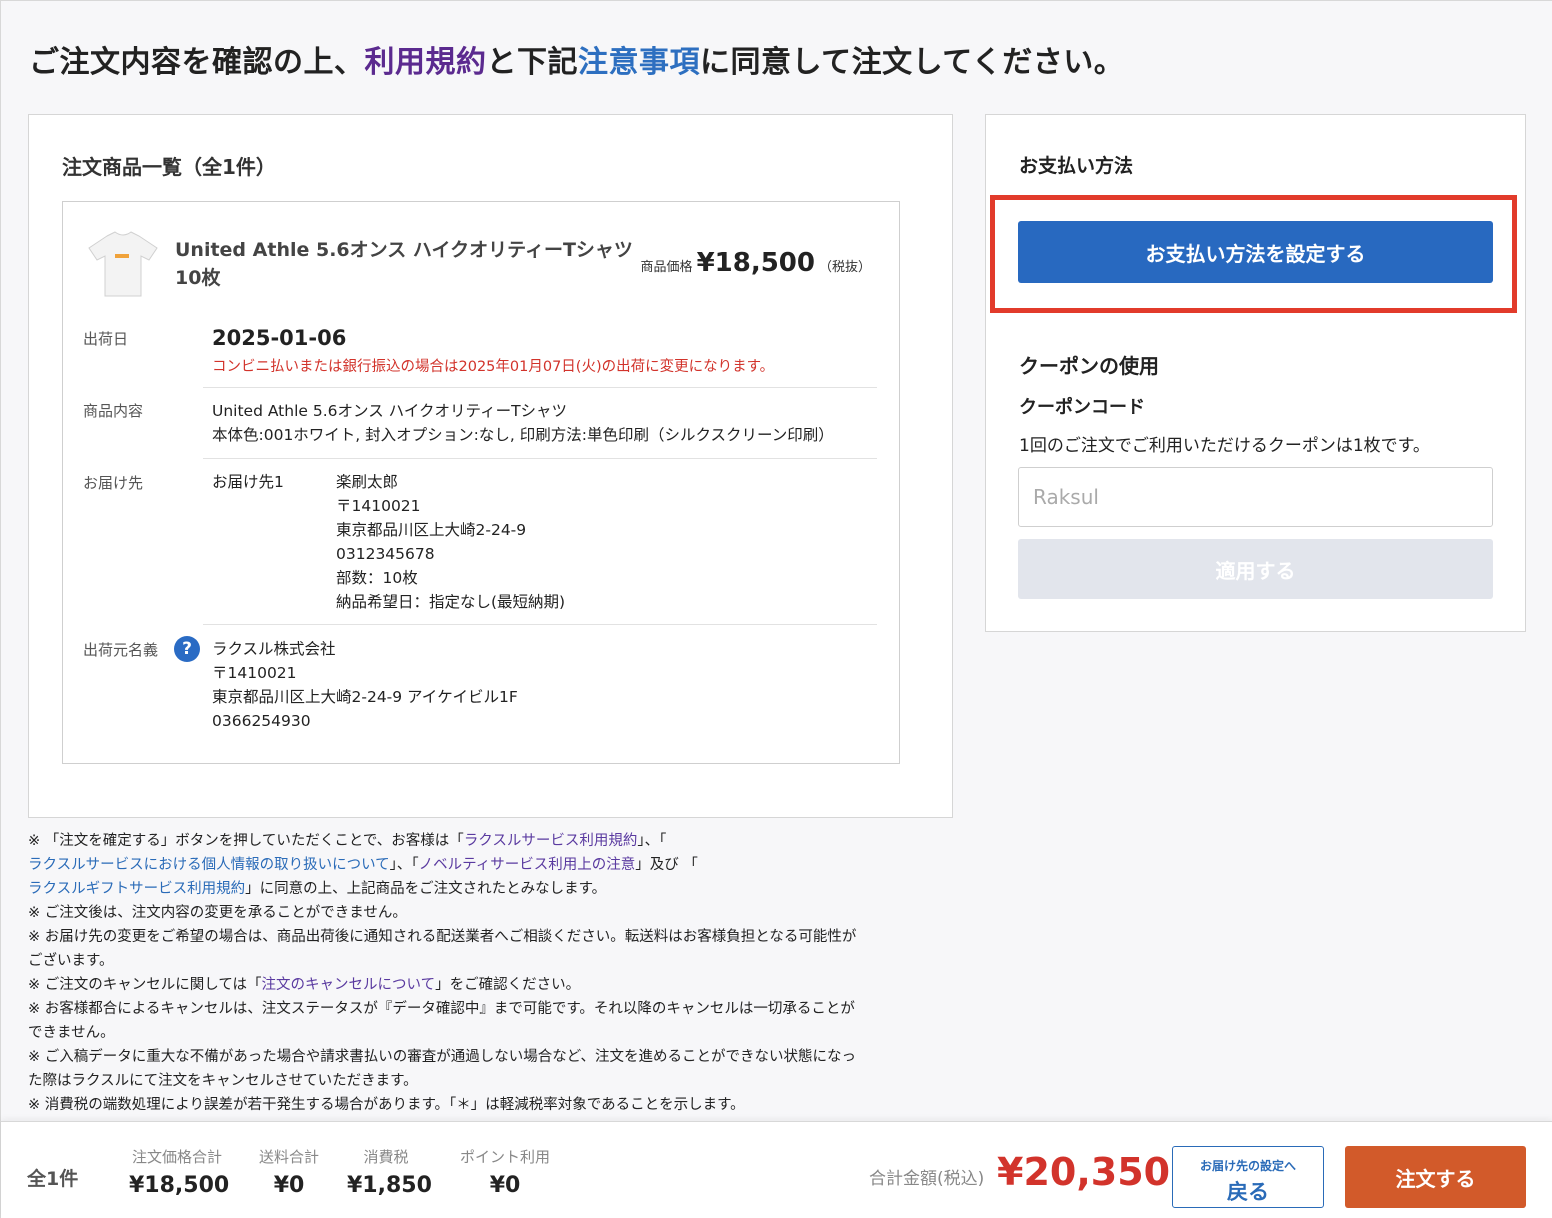  What do you see at coordinates (121, 650) in the screenshot?
I see `sender-label: 出荷元名義` at bounding box center [121, 650].